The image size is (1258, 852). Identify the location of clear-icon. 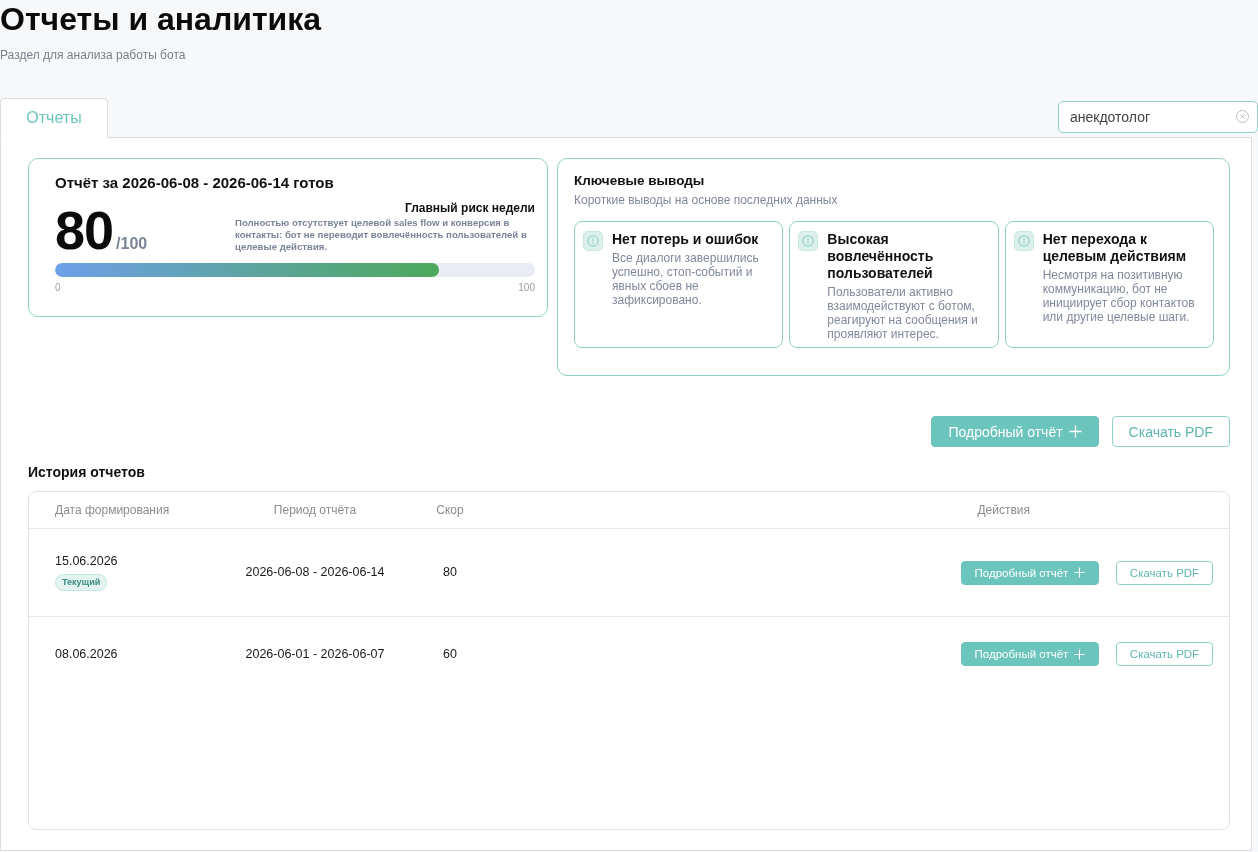
(1242, 116).